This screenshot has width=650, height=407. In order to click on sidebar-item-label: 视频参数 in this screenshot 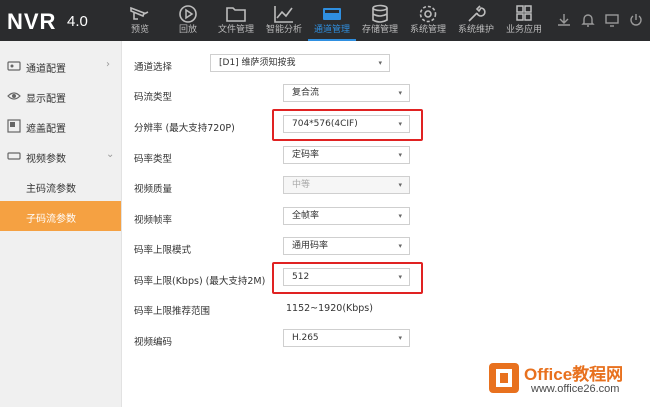, I will do `click(46, 159)`.